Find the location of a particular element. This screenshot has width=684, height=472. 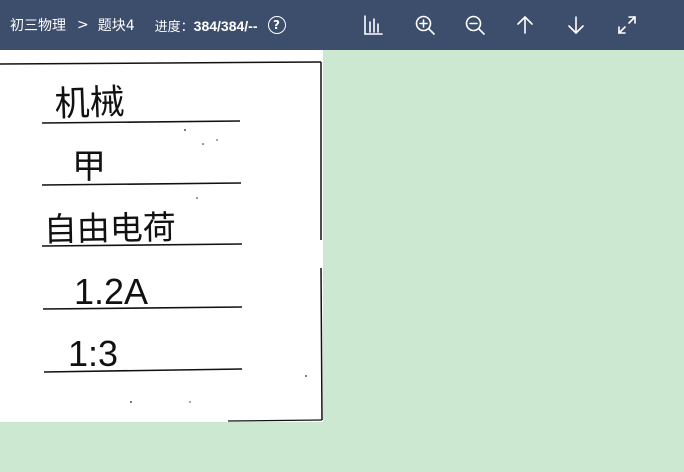

handwritten-answer-1: 机械 is located at coordinates (89, 104).